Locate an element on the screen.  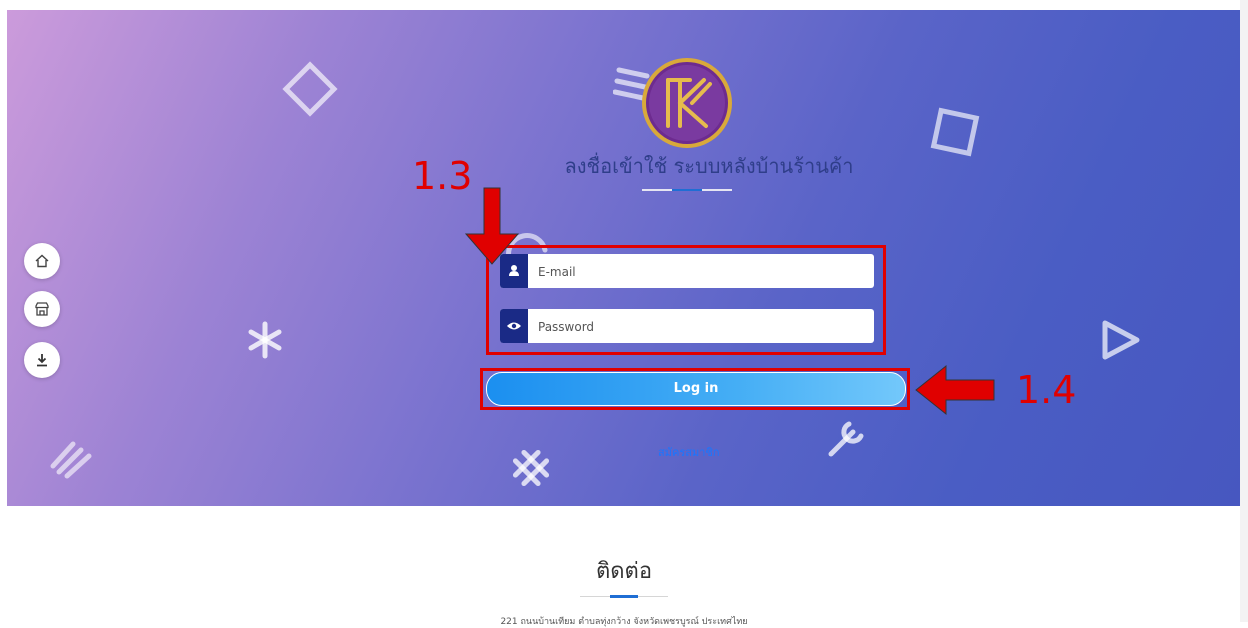
sidebar-store-button is located at coordinates (42, 309).